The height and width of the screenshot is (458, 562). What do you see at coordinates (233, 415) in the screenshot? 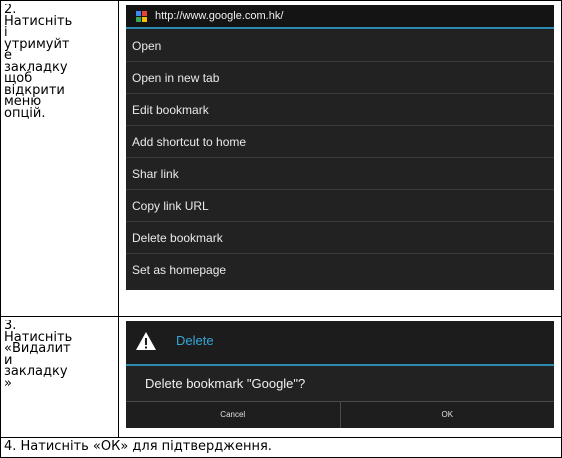
I see `cancel-button: Cancel` at bounding box center [233, 415].